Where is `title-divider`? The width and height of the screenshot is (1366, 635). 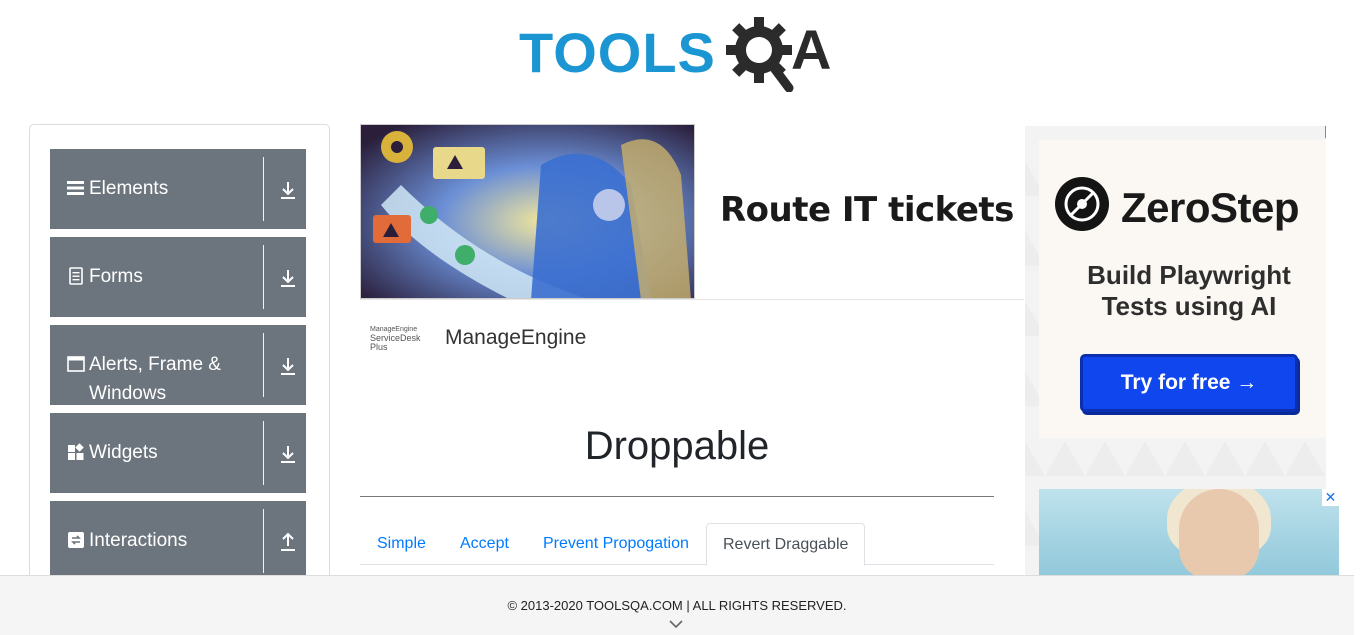 title-divider is located at coordinates (677, 496).